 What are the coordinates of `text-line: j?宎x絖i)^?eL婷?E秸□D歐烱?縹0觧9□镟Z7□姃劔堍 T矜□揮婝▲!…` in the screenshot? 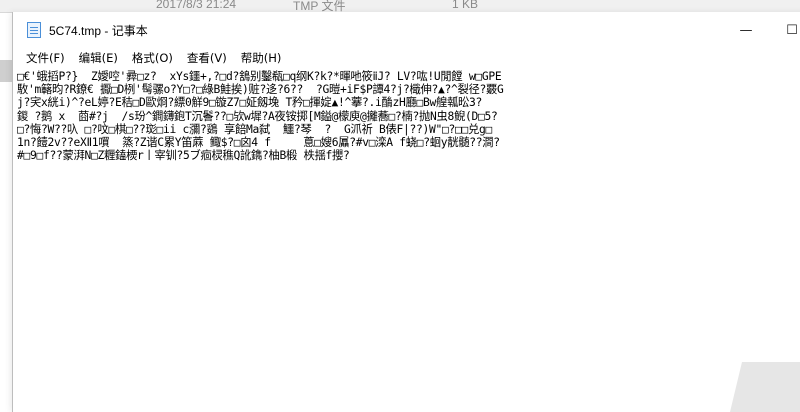 It's located at (249, 103).